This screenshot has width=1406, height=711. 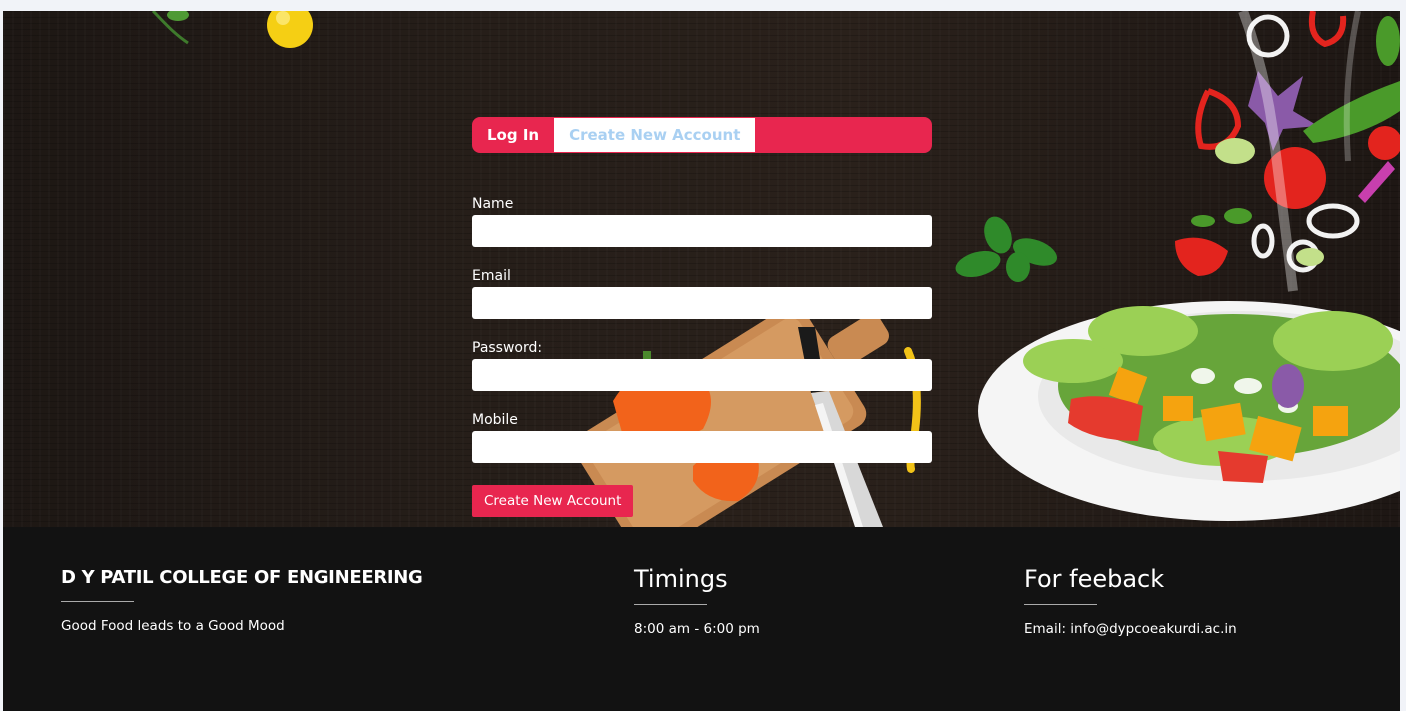 I want to click on footer-tagline: Good Food leads to a Good Mood, so click(x=173, y=626).